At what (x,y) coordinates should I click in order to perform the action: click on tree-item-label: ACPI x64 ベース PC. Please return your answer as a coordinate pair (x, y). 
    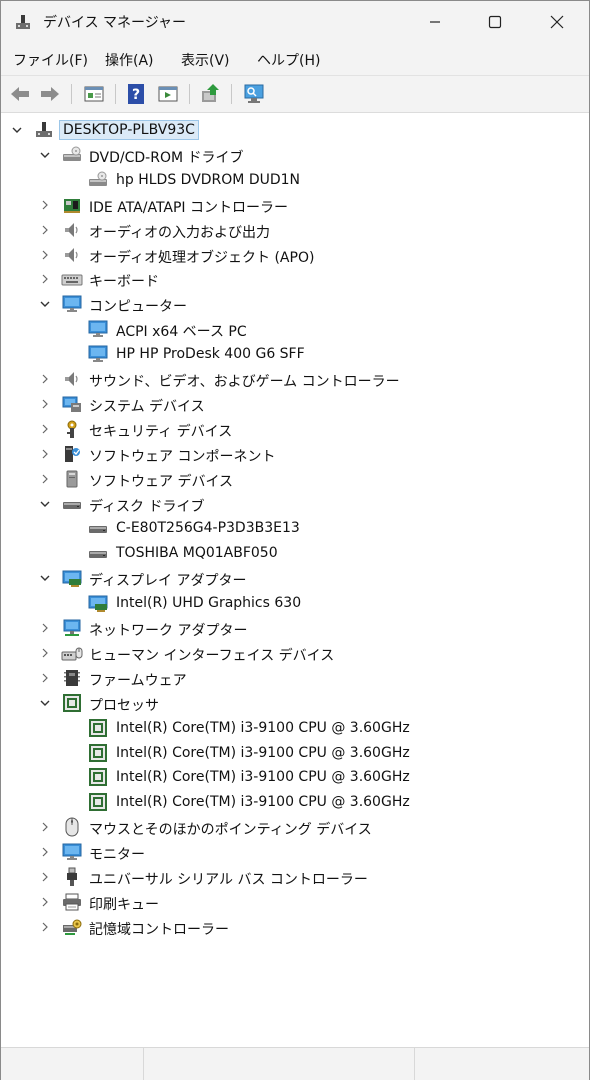
    Looking at the image, I should click on (181, 332).